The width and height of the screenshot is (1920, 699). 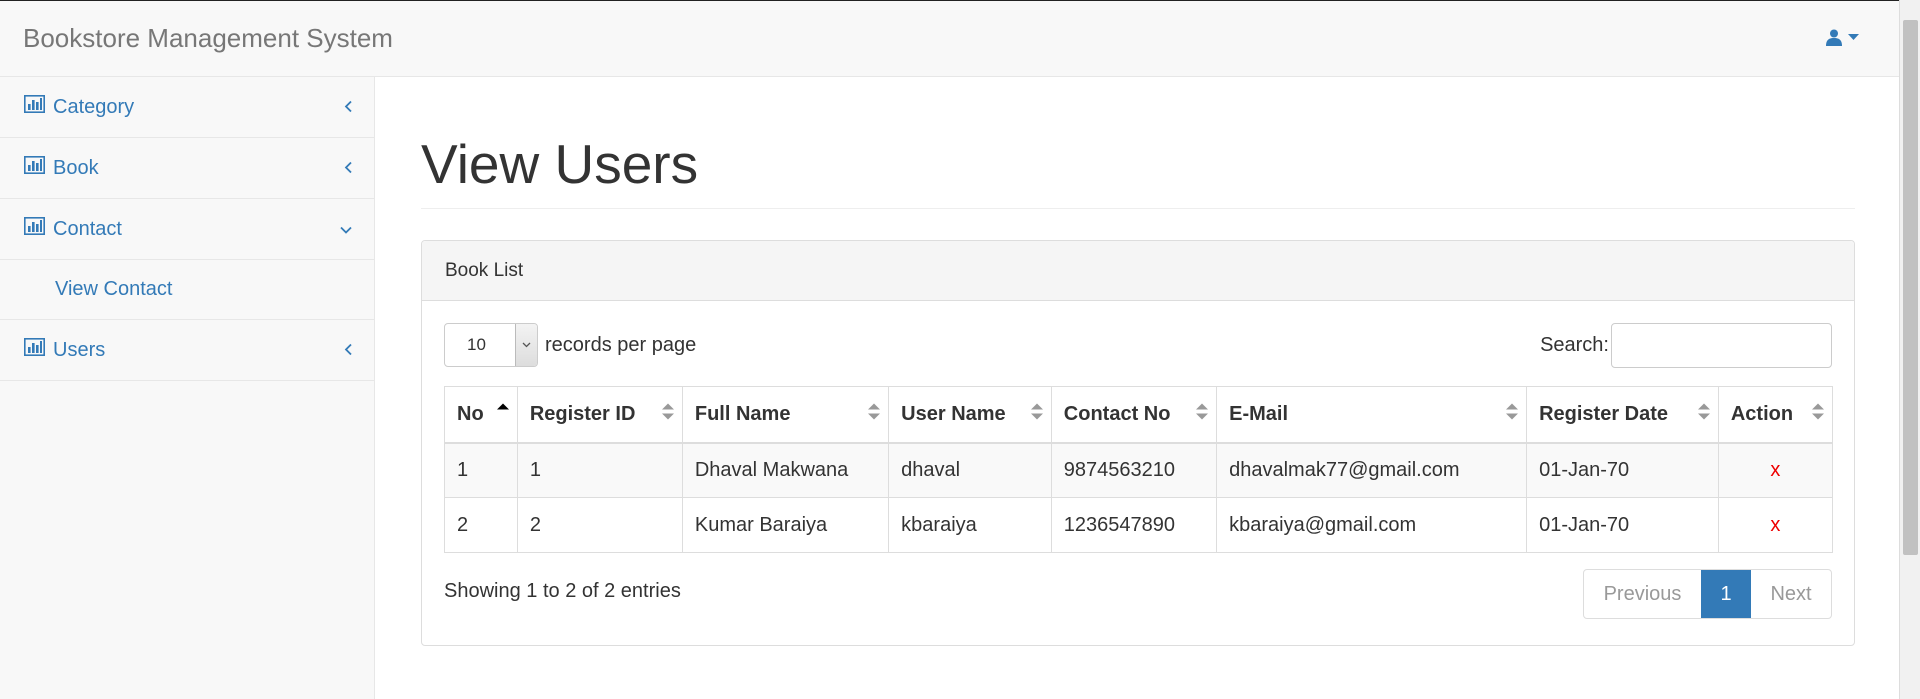 I want to click on page-scrollbar, so click(x=1909, y=349).